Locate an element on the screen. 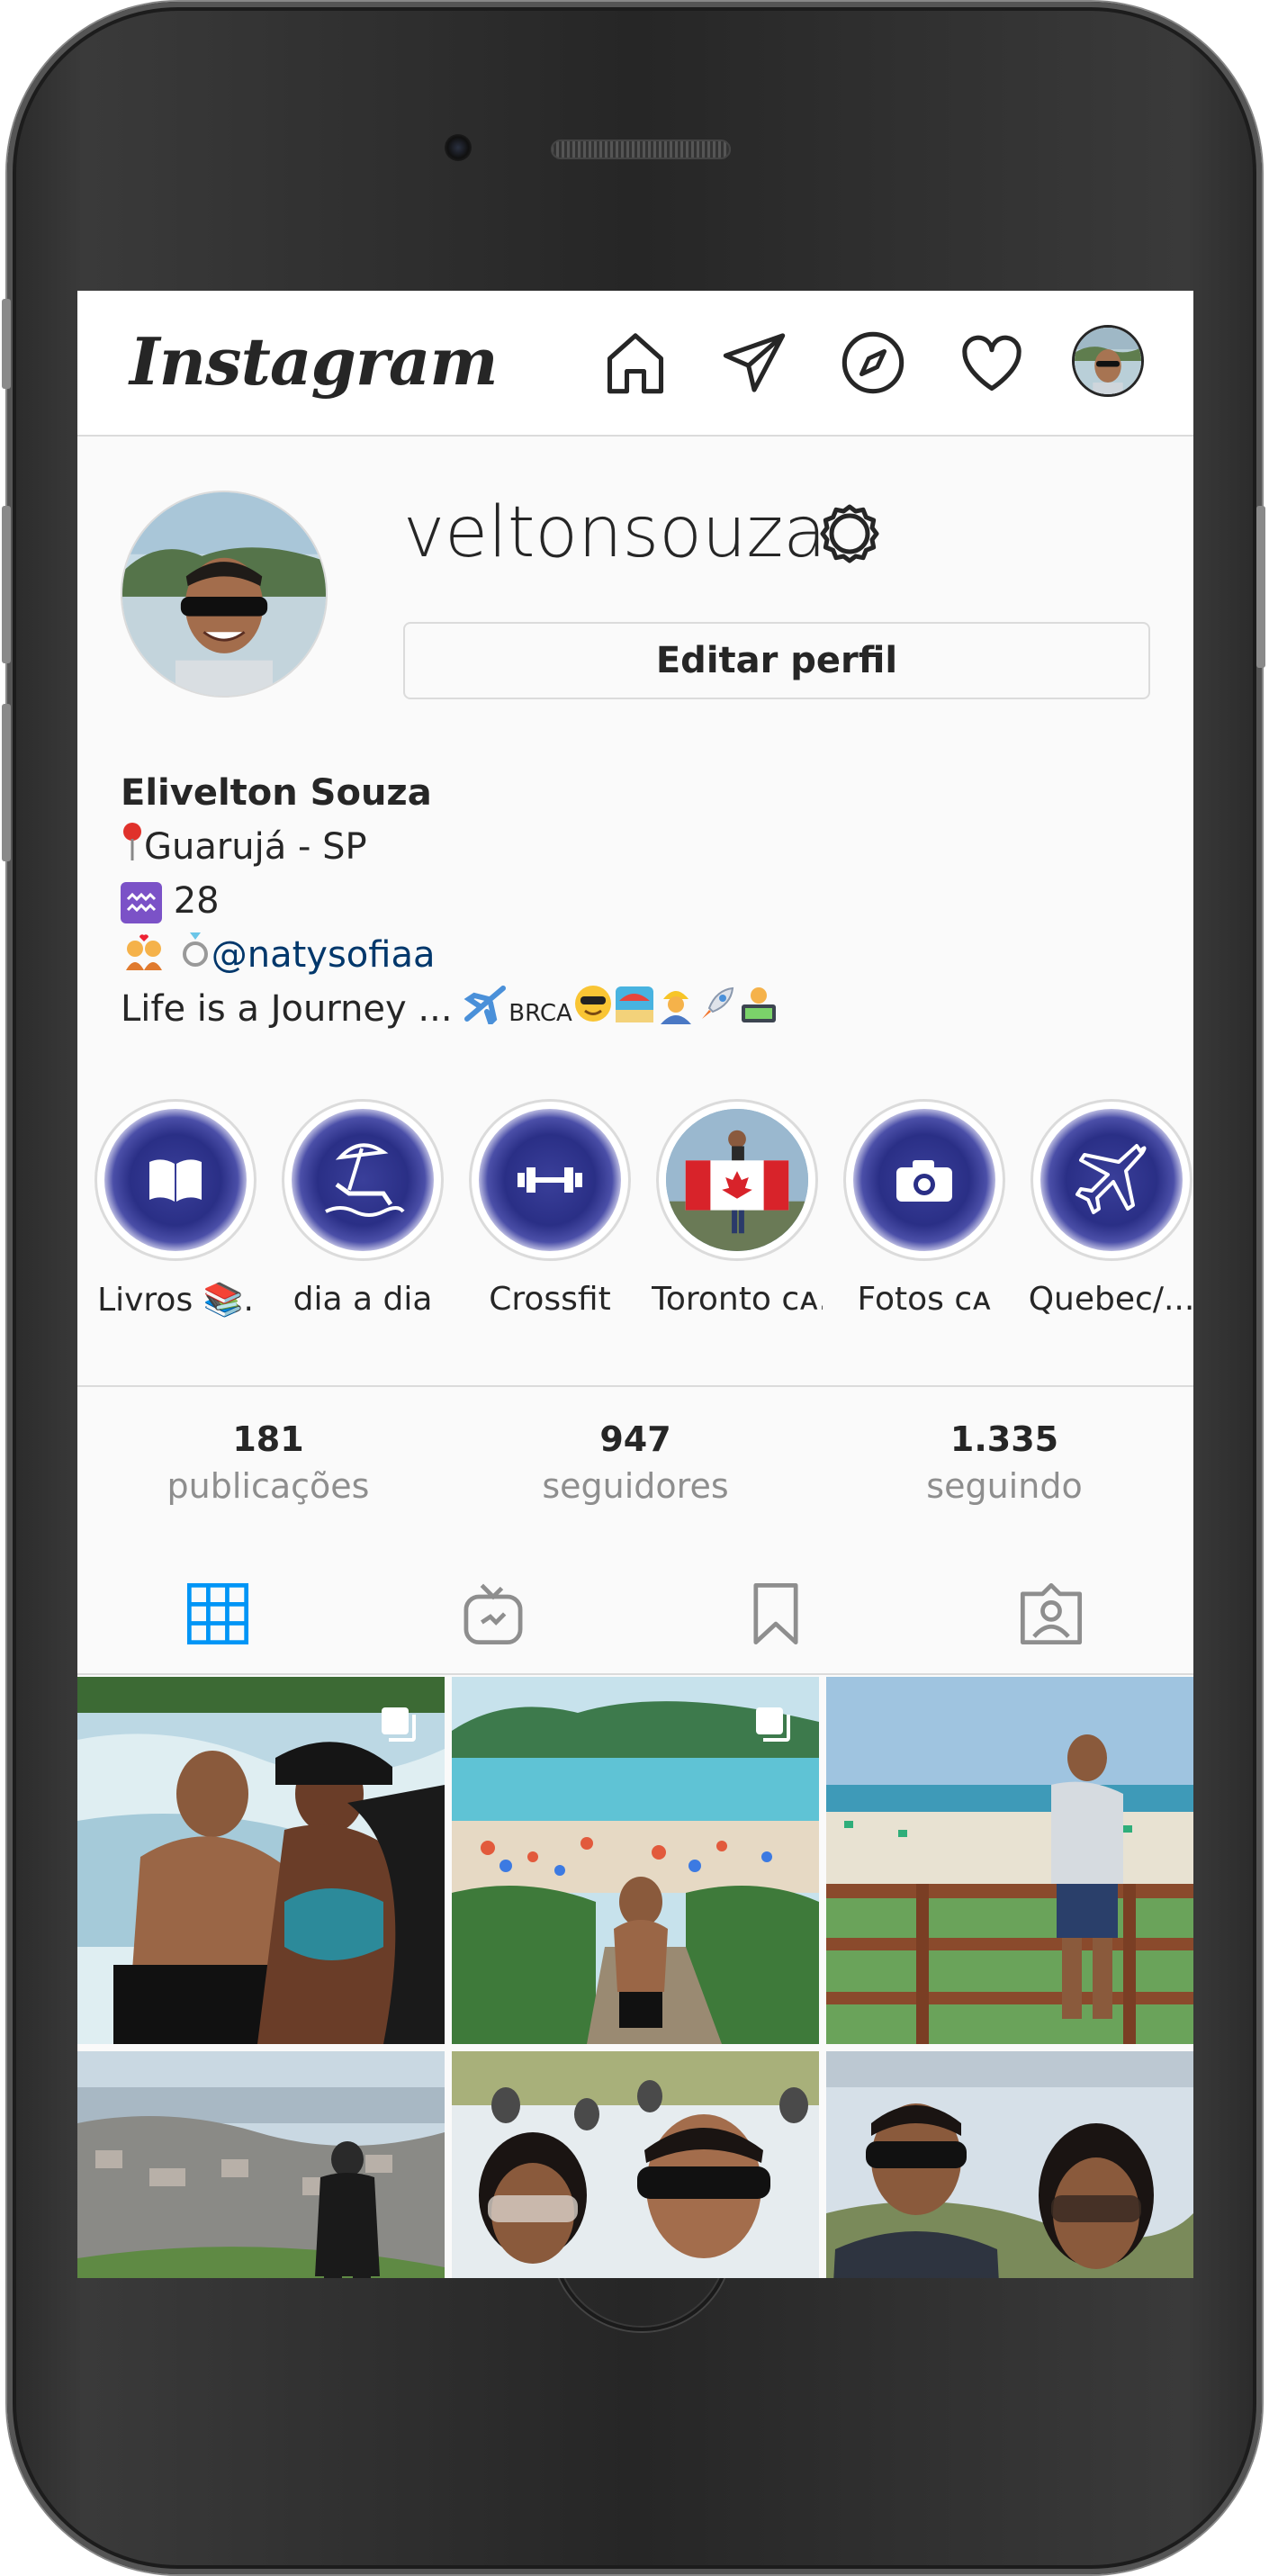 The width and height of the screenshot is (1269, 2576). followers-stat: 947 seguidores is located at coordinates (635, 1462).